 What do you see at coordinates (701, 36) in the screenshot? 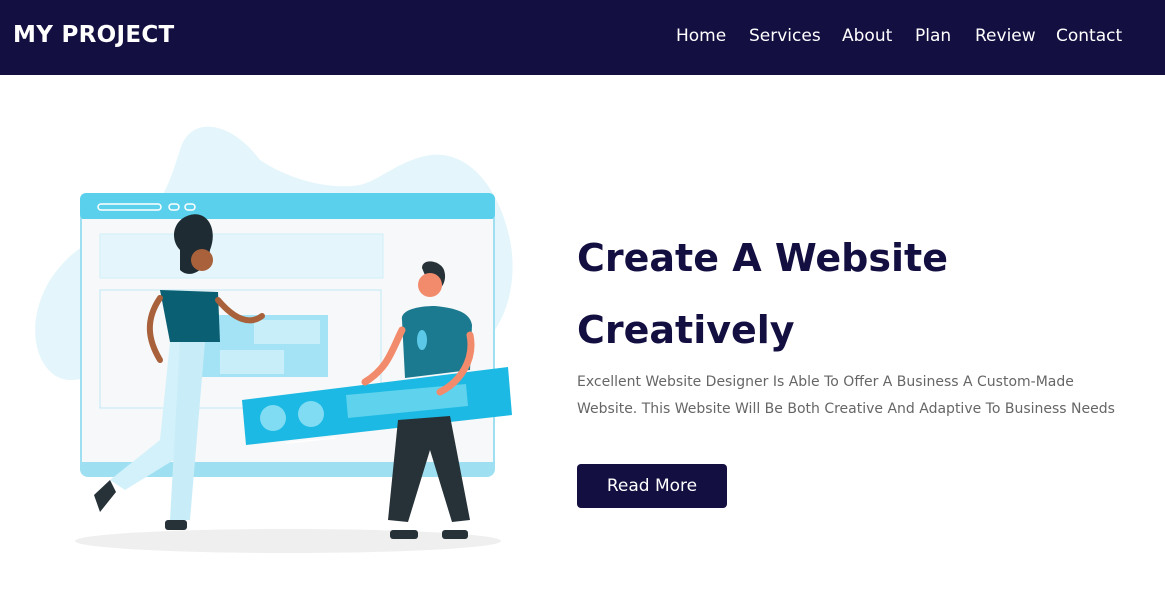
I see `nav-link-home: Home` at bounding box center [701, 36].